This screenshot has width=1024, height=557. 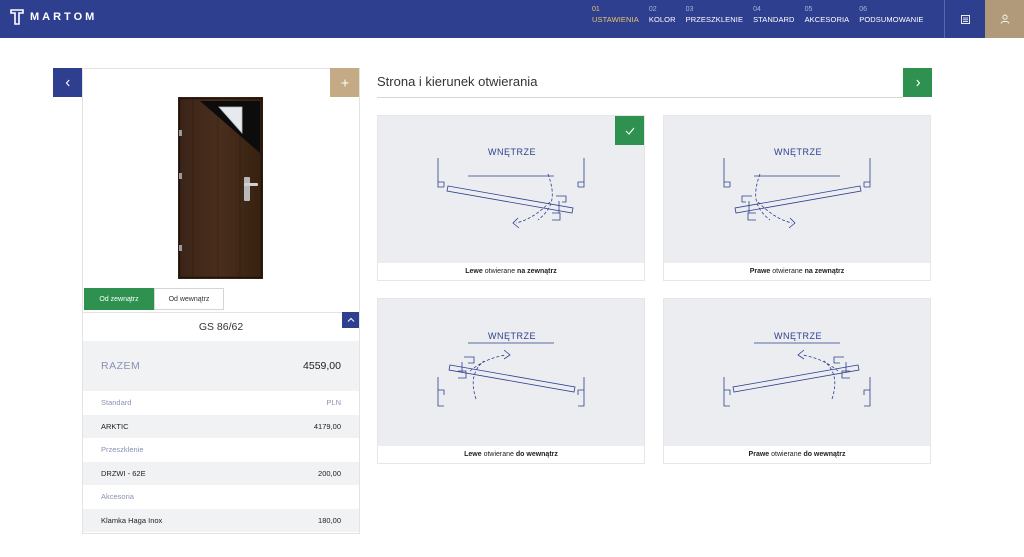 I want to click on item-label: Klamka Haga Inox, so click(x=132, y=520).